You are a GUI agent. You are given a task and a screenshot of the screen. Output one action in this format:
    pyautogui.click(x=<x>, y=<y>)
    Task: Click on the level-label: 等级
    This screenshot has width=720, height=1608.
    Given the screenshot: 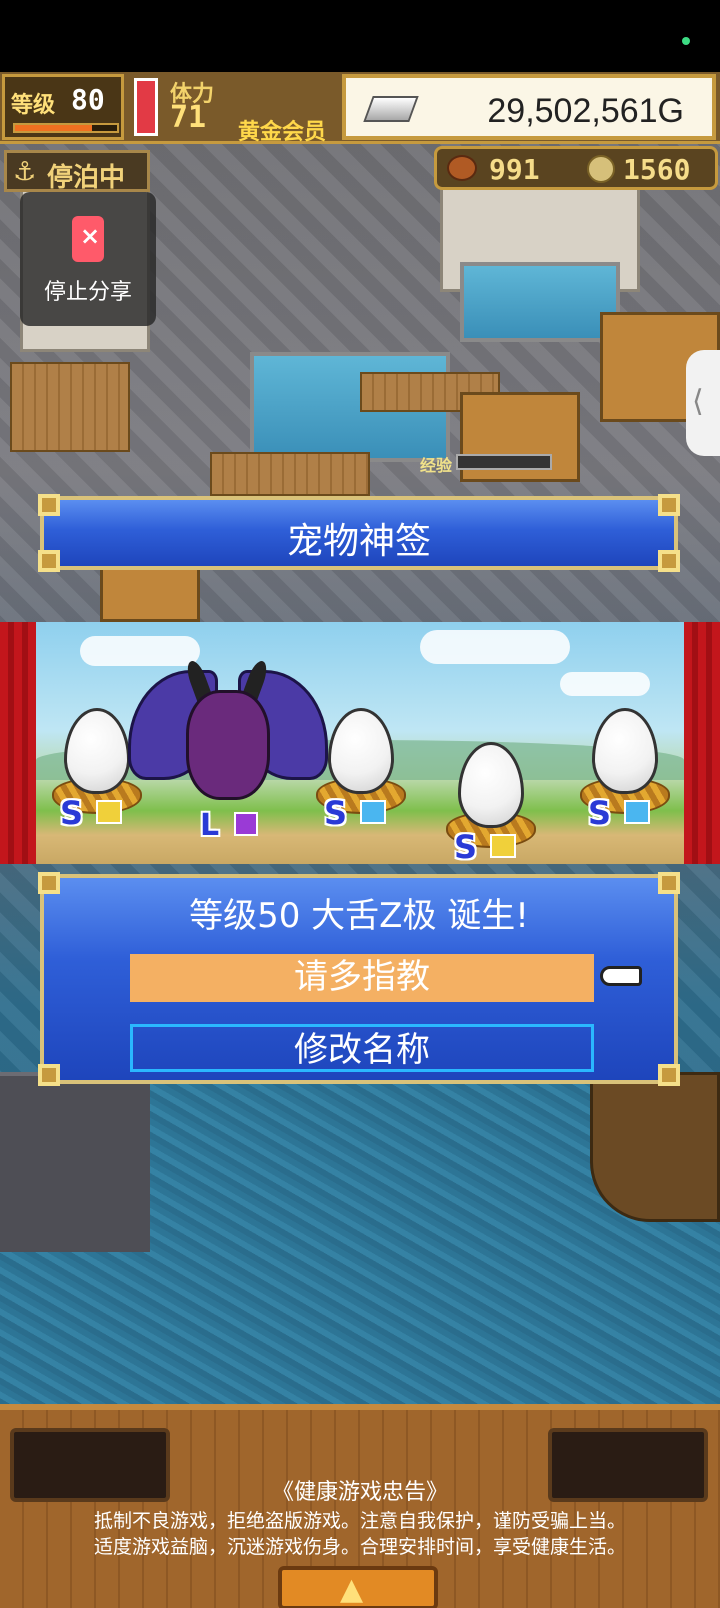 What is the action you would take?
    pyautogui.click(x=33, y=105)
    